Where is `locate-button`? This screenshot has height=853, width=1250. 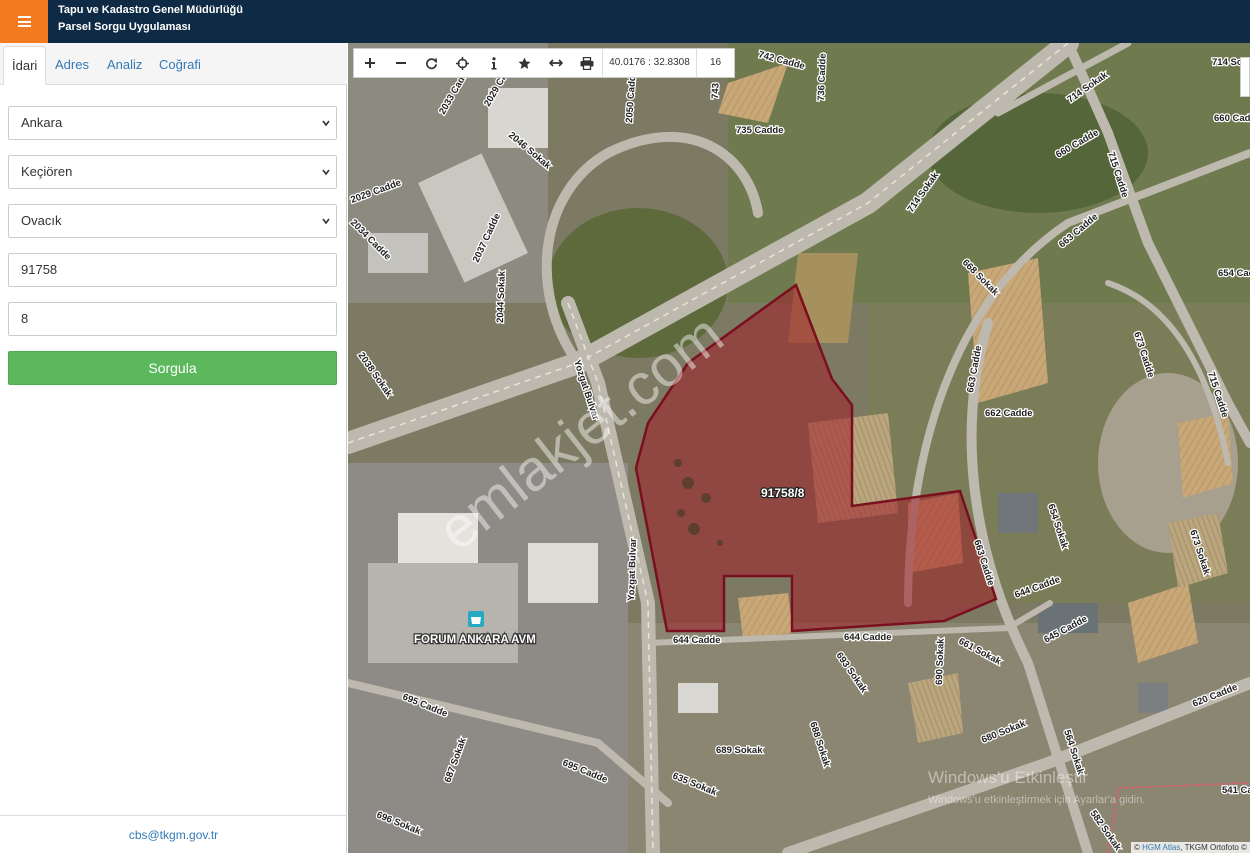 locate-button is located at coordinates (462, 63).